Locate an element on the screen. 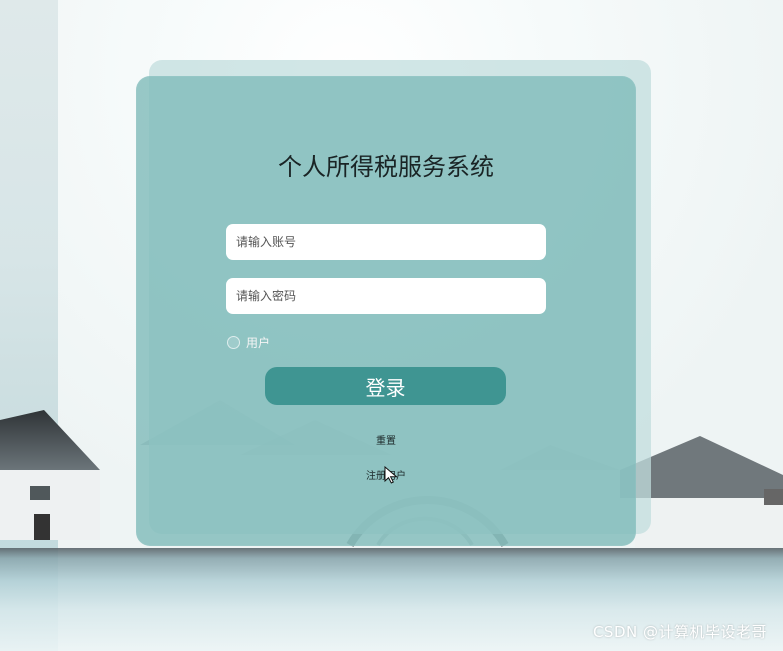 The height and width of the screenshot is (651, 783). role-option-user: 用户 is located at coordinates (248, 342).